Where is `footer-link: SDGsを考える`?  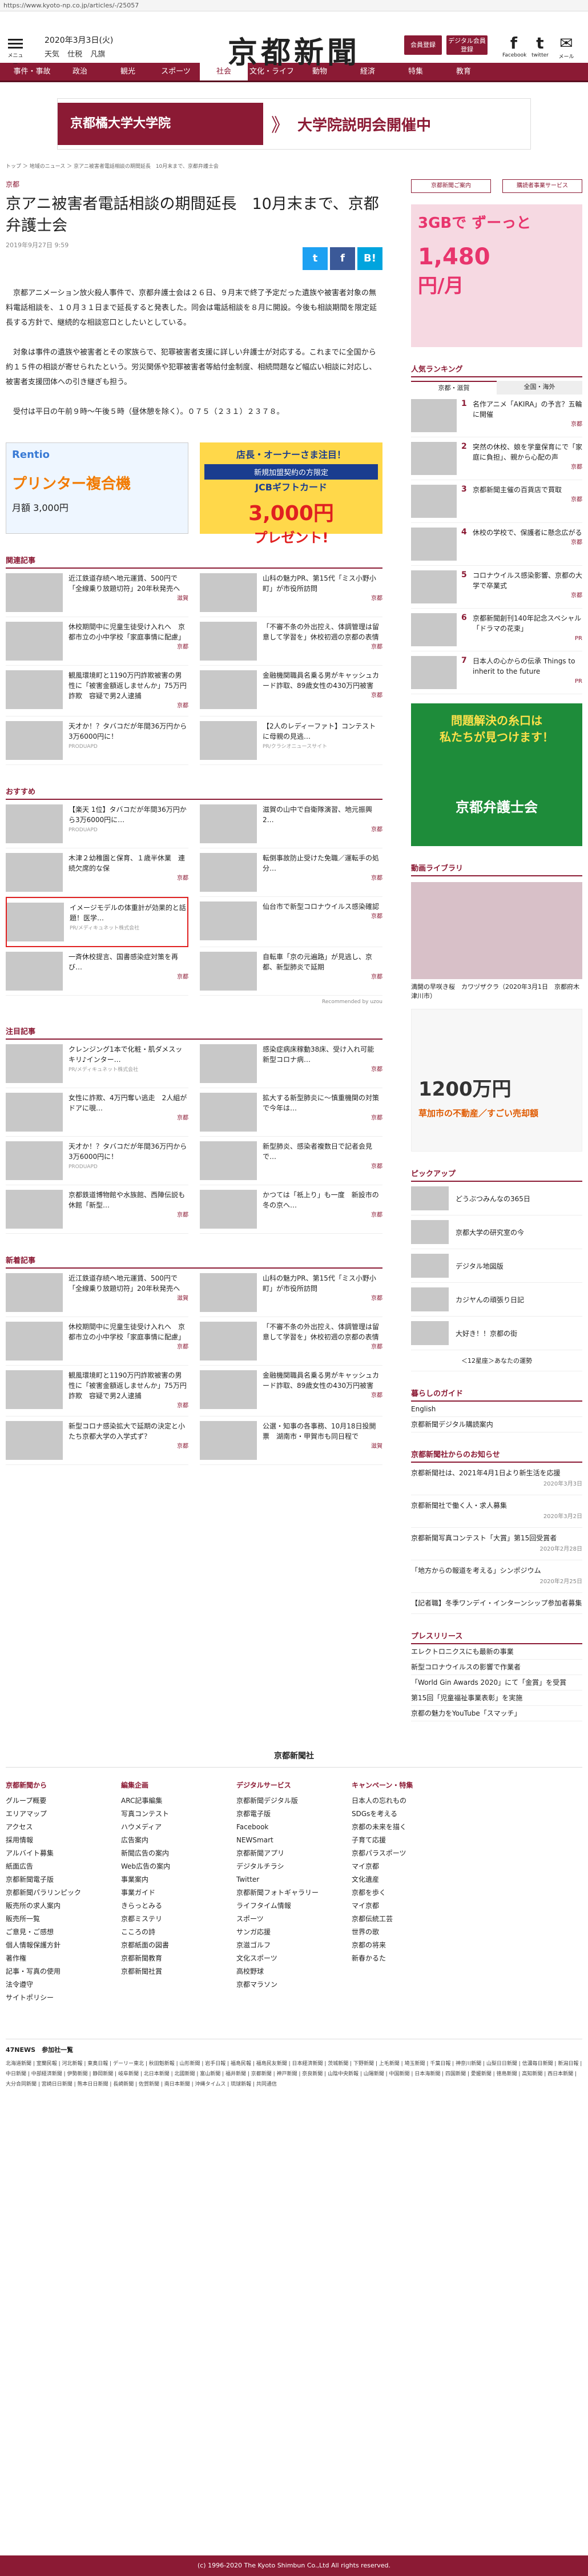 footer-link: SDGsを考える is located at coordinates (409, 1814).